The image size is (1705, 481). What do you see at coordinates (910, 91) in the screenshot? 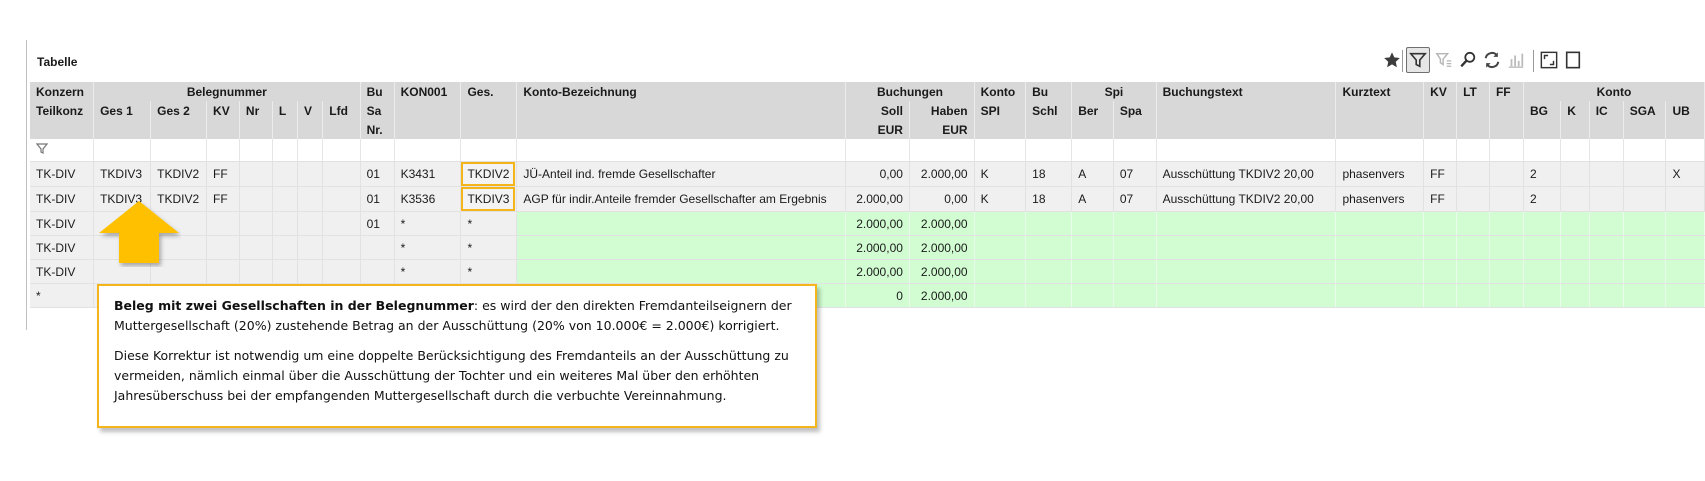
I see `col-header-buchungen: Buchungen` at bounding box center [910, 91].